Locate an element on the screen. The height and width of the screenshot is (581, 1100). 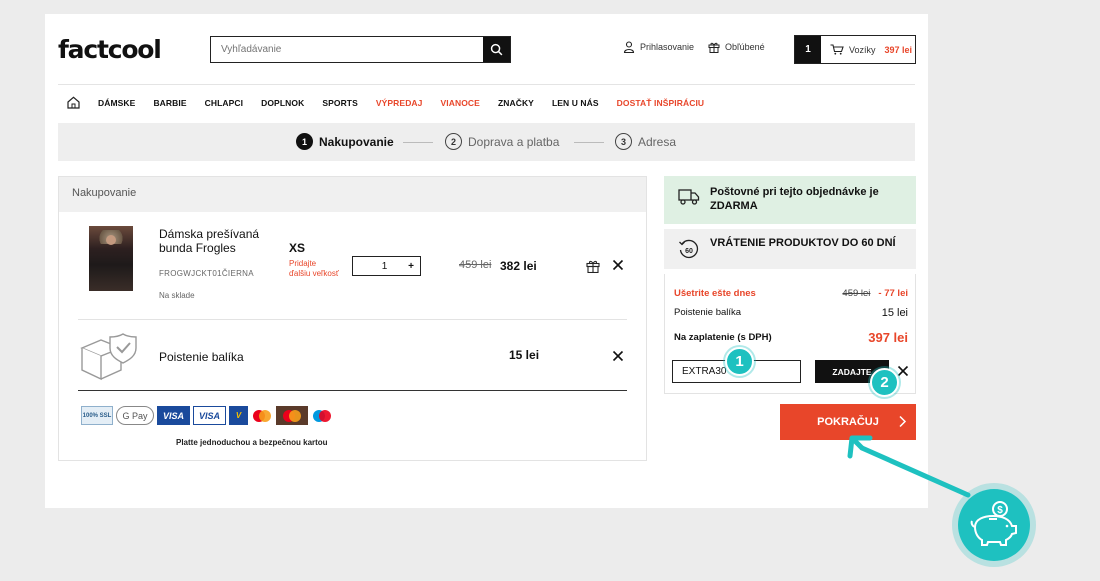
piggy-bank-icon: $ is located at coordinates (994, 525).